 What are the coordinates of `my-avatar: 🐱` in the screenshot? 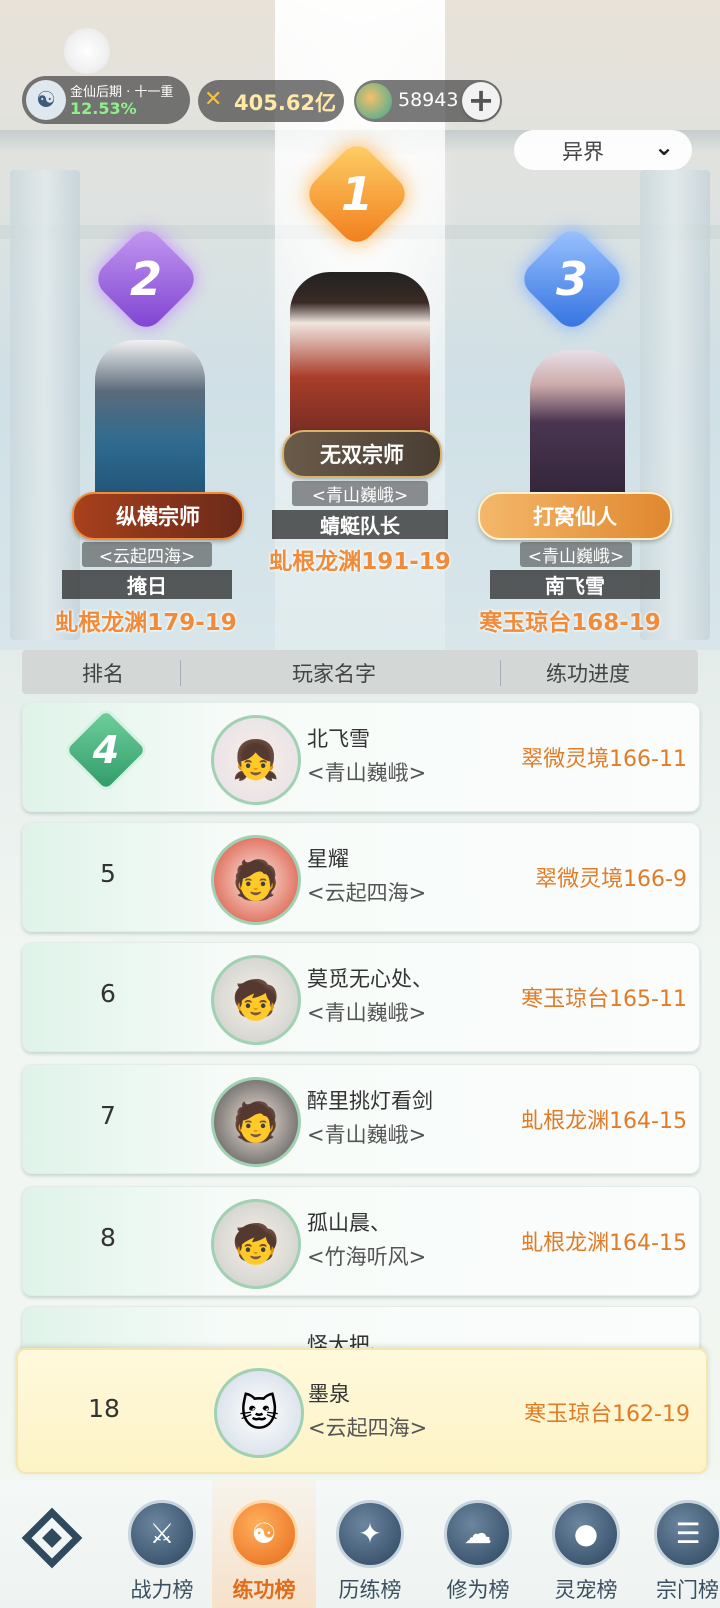 It's located at (259, 1413).